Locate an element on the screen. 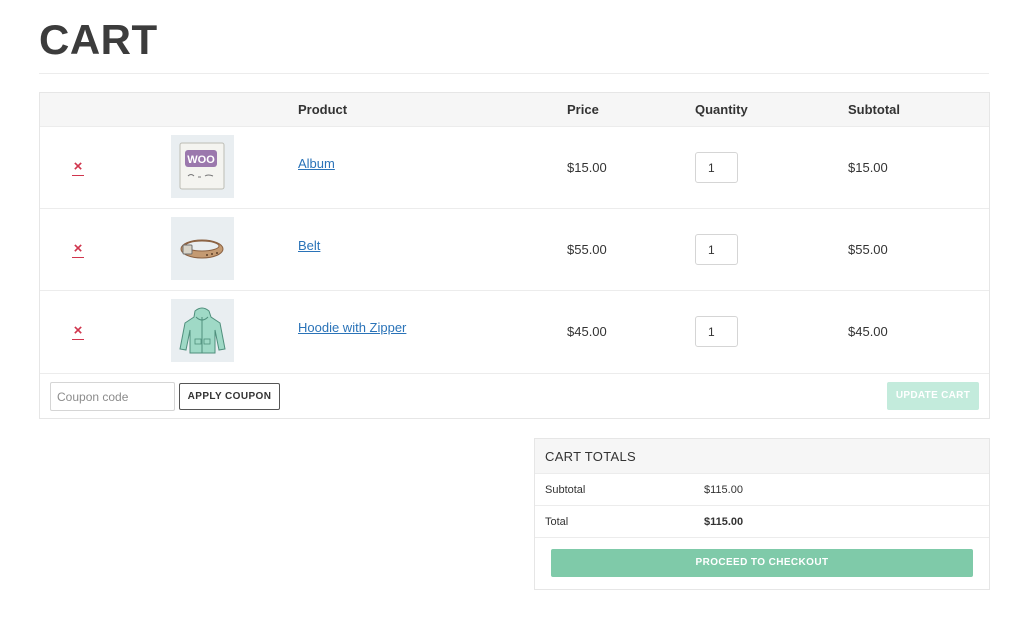 The width and height of the screenshot is (1024, 639). totals-subtotal-label: Subtotal is located at coordinates (565, 490).